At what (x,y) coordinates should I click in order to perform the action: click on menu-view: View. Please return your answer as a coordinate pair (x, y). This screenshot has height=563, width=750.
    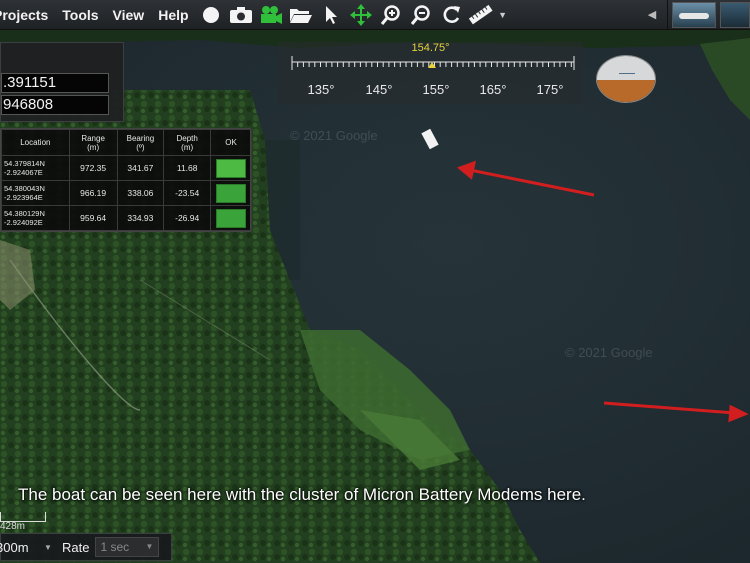
    Looking at the image, I should click on (129, 15).